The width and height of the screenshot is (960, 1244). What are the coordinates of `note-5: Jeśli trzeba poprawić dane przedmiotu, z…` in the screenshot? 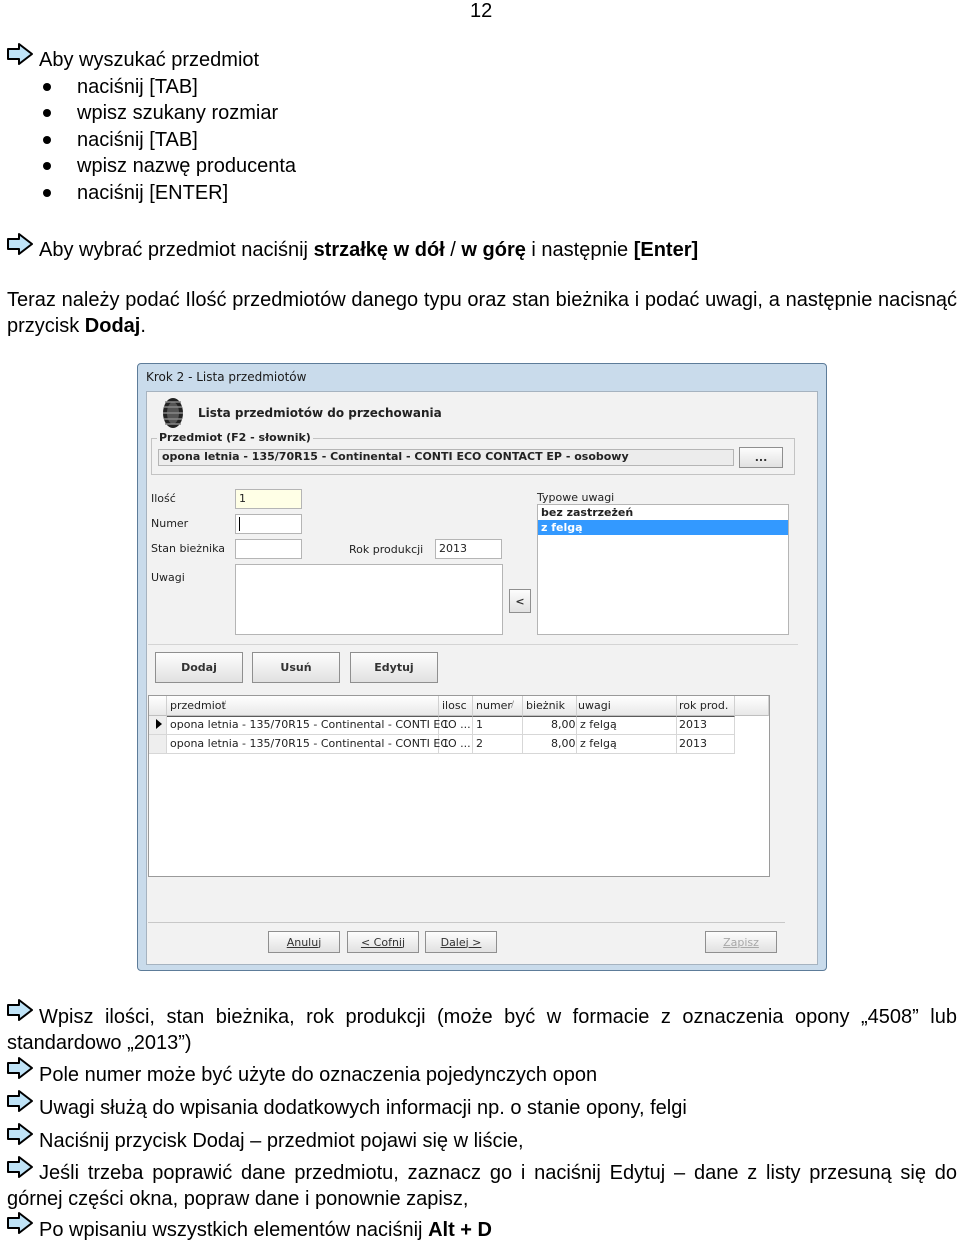 It's located at (482, 1186).